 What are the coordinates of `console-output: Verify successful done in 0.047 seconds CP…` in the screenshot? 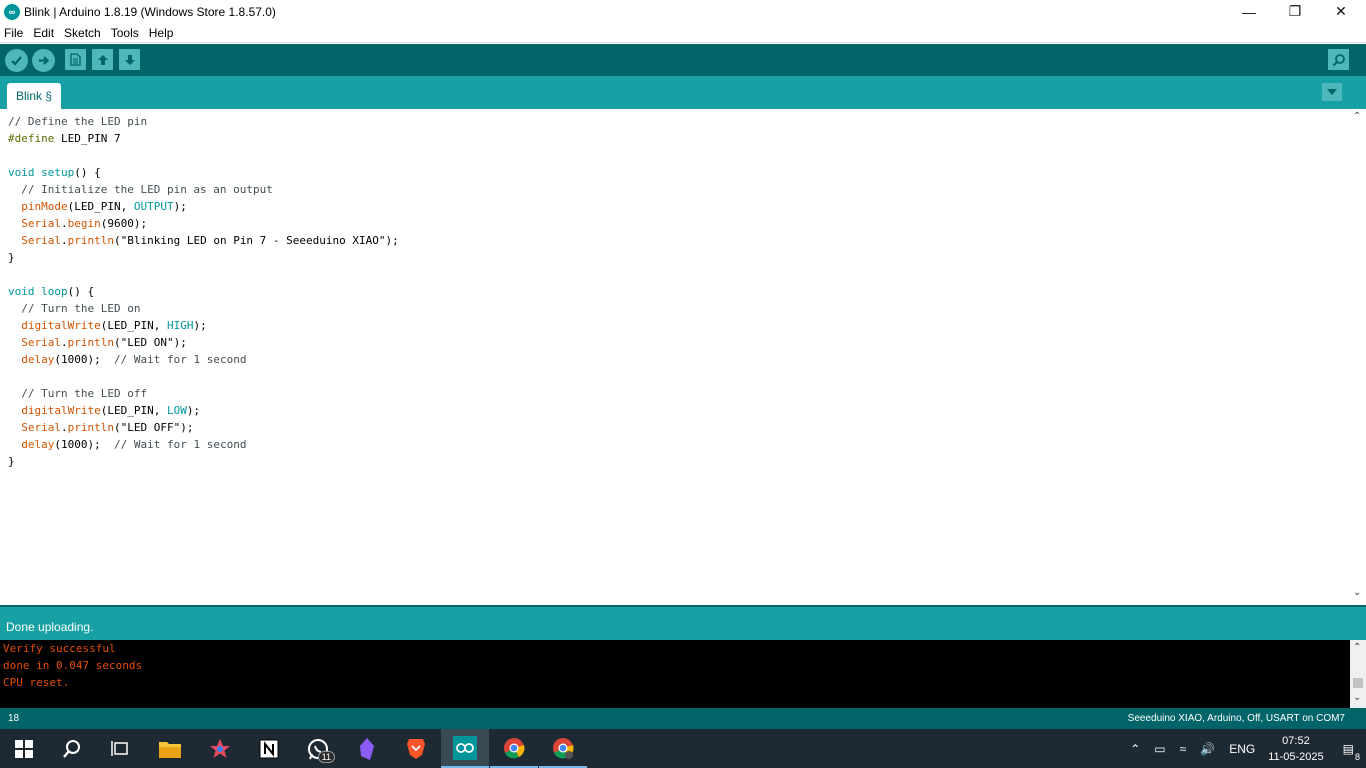 It's located at (675, 674).